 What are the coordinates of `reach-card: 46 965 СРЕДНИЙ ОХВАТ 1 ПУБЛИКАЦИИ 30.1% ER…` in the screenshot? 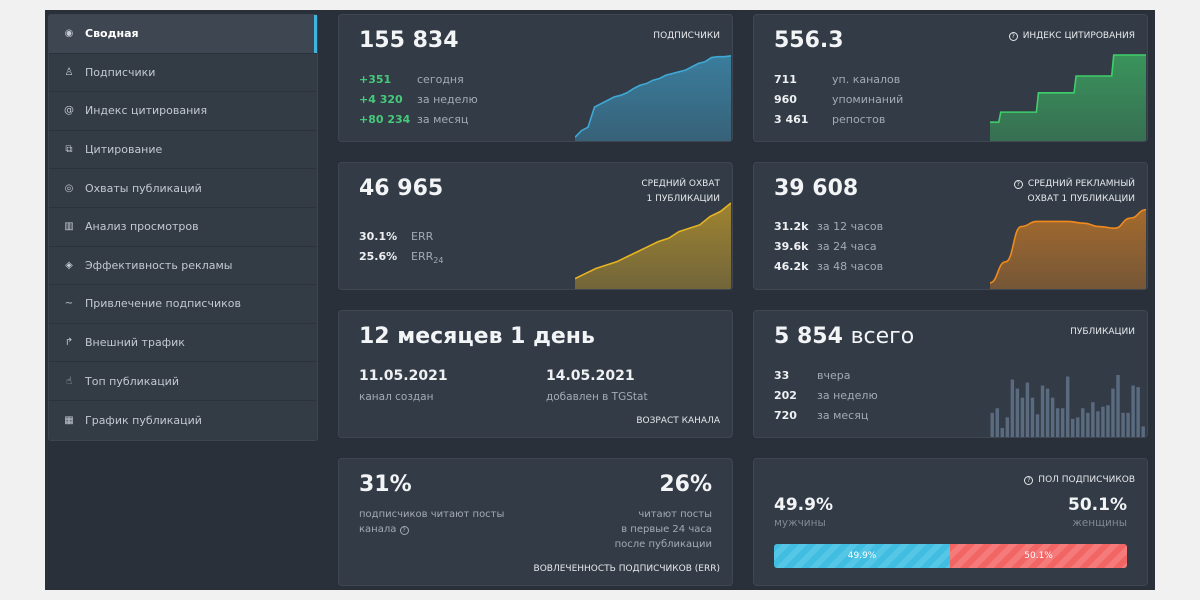 It's located at (535, 226).